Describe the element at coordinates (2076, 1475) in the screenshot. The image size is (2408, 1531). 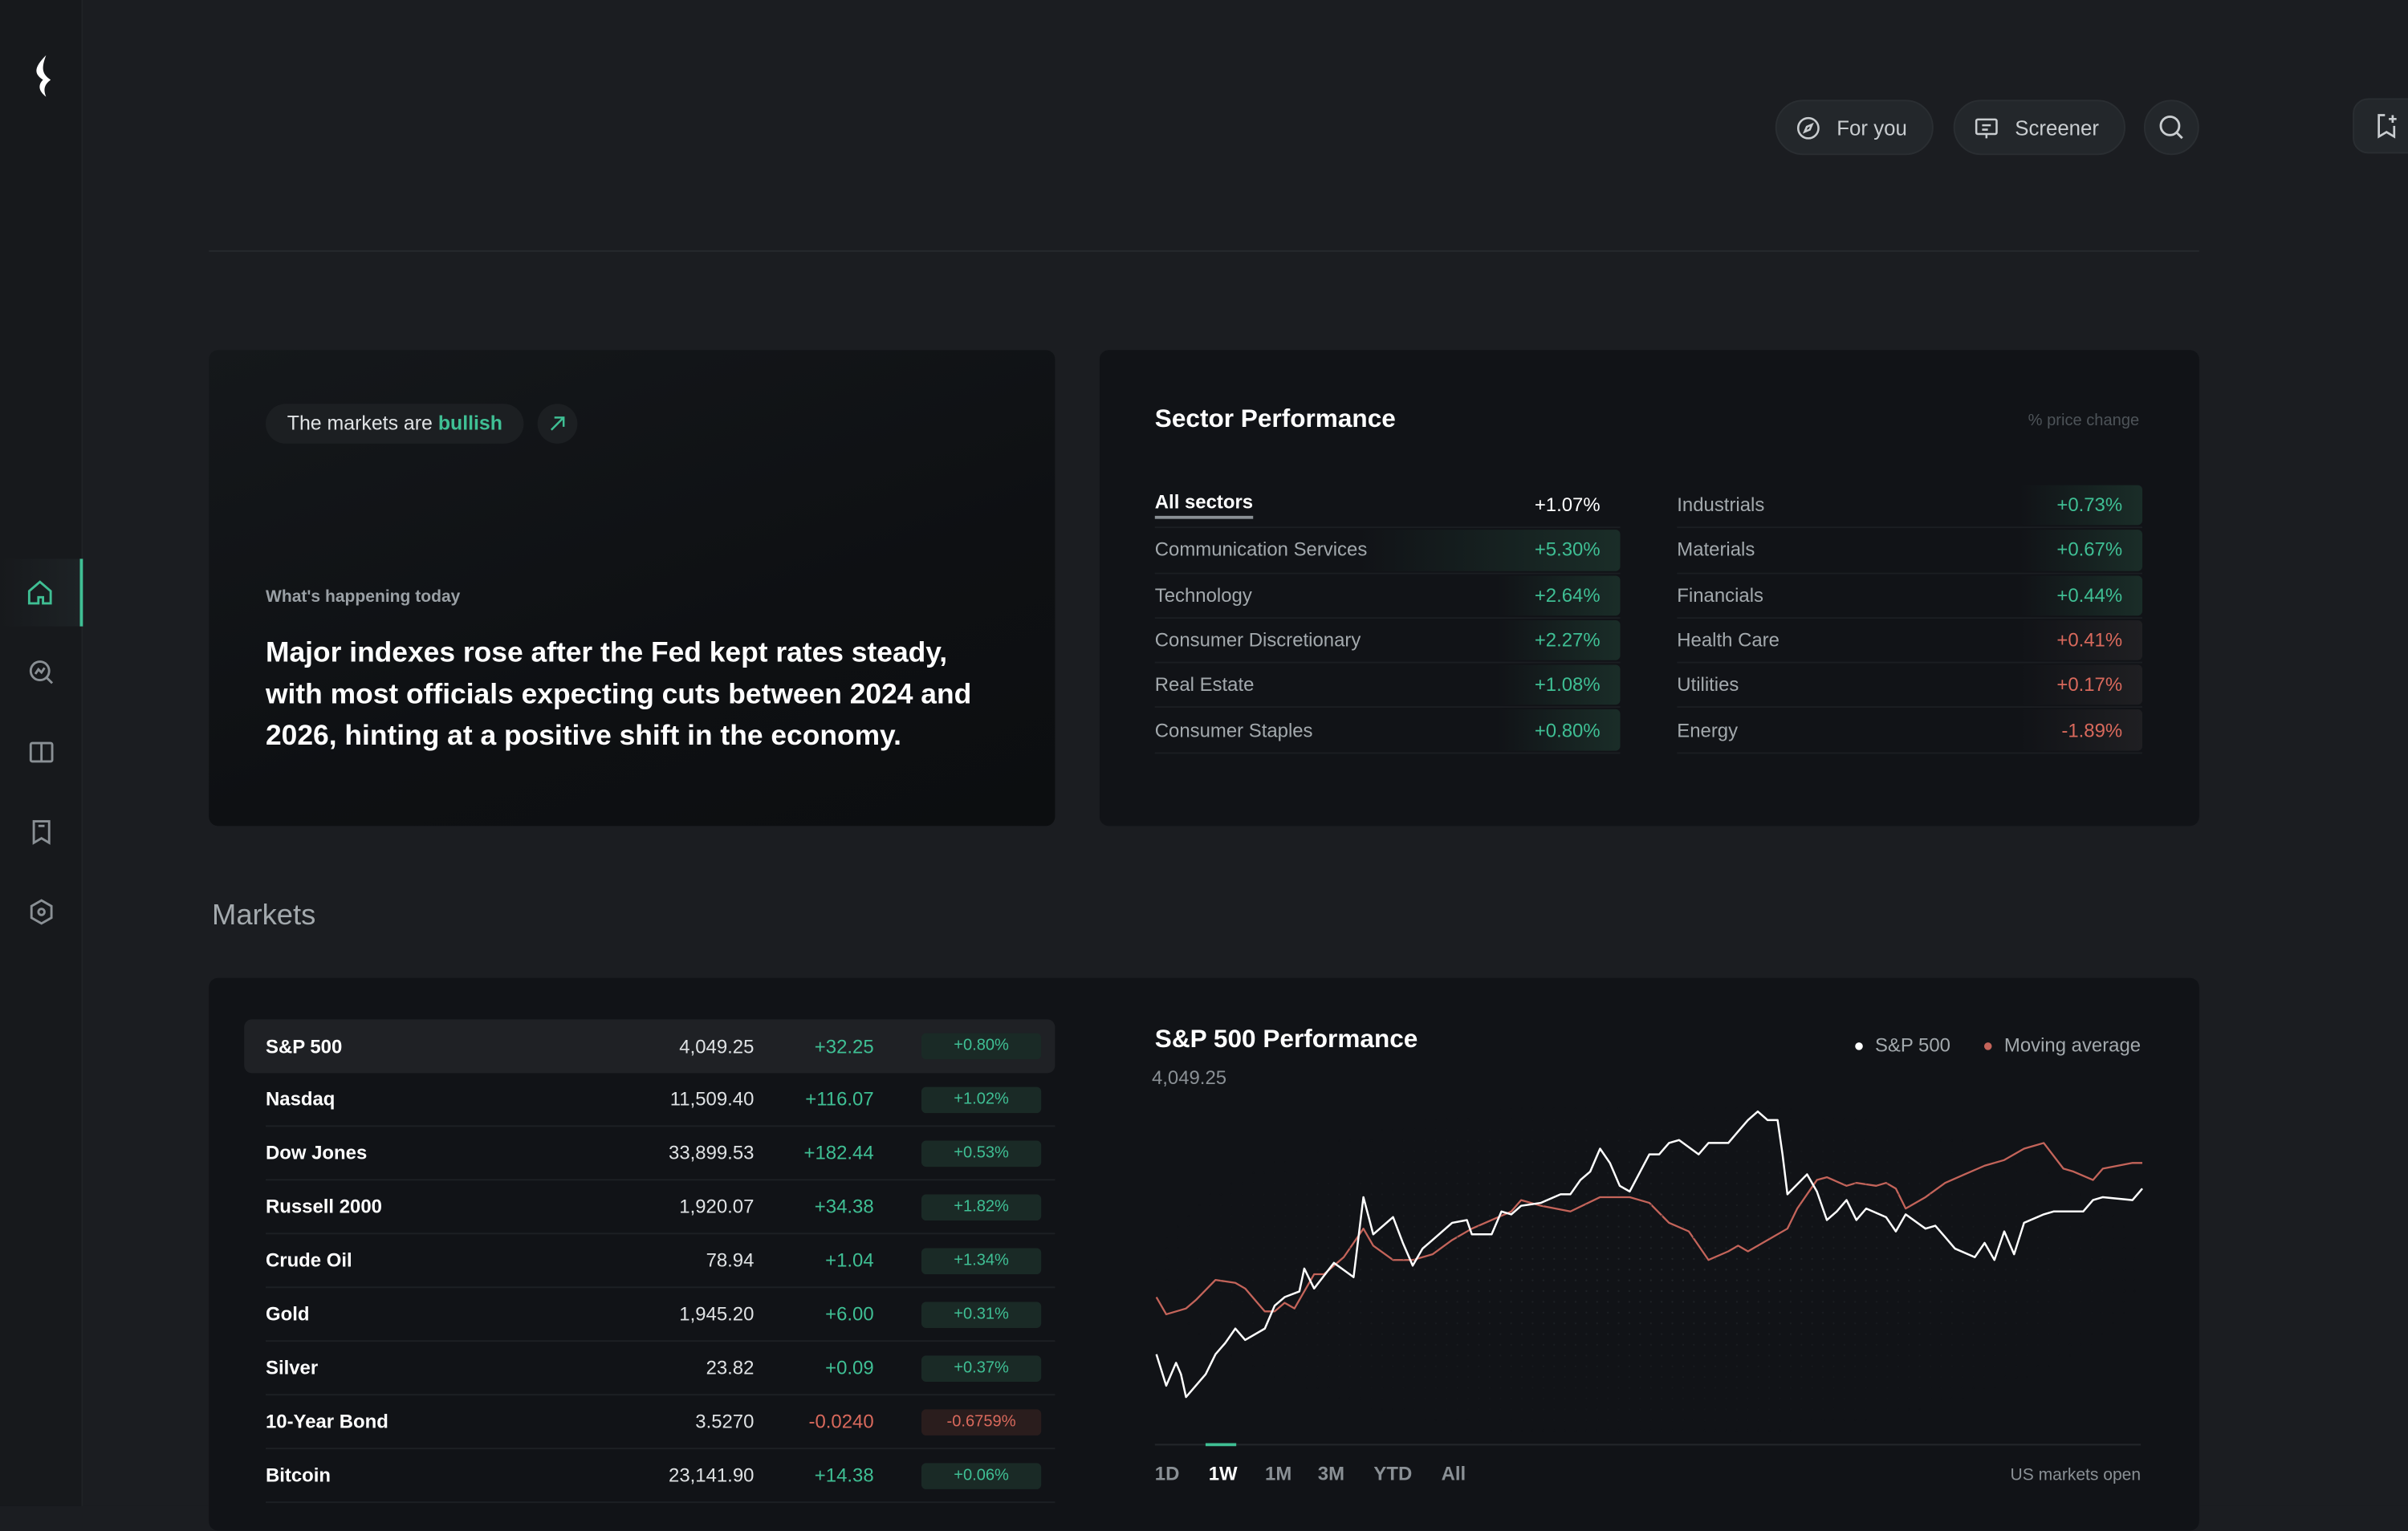
I see `market-status: US markets open` at that location.